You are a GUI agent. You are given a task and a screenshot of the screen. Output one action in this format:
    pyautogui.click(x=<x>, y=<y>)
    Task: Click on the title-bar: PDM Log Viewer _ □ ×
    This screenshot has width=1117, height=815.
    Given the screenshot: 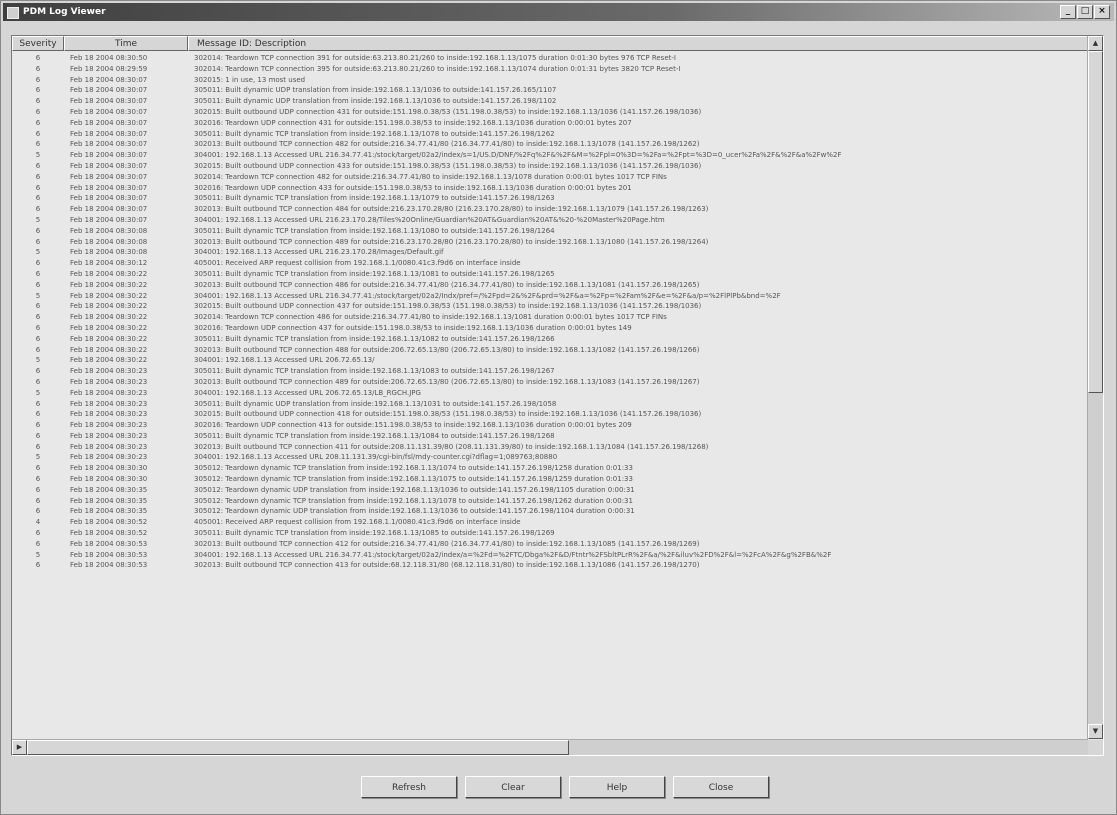 What is the action you would take?
    pyautogui.click(x=558, y=12)
    